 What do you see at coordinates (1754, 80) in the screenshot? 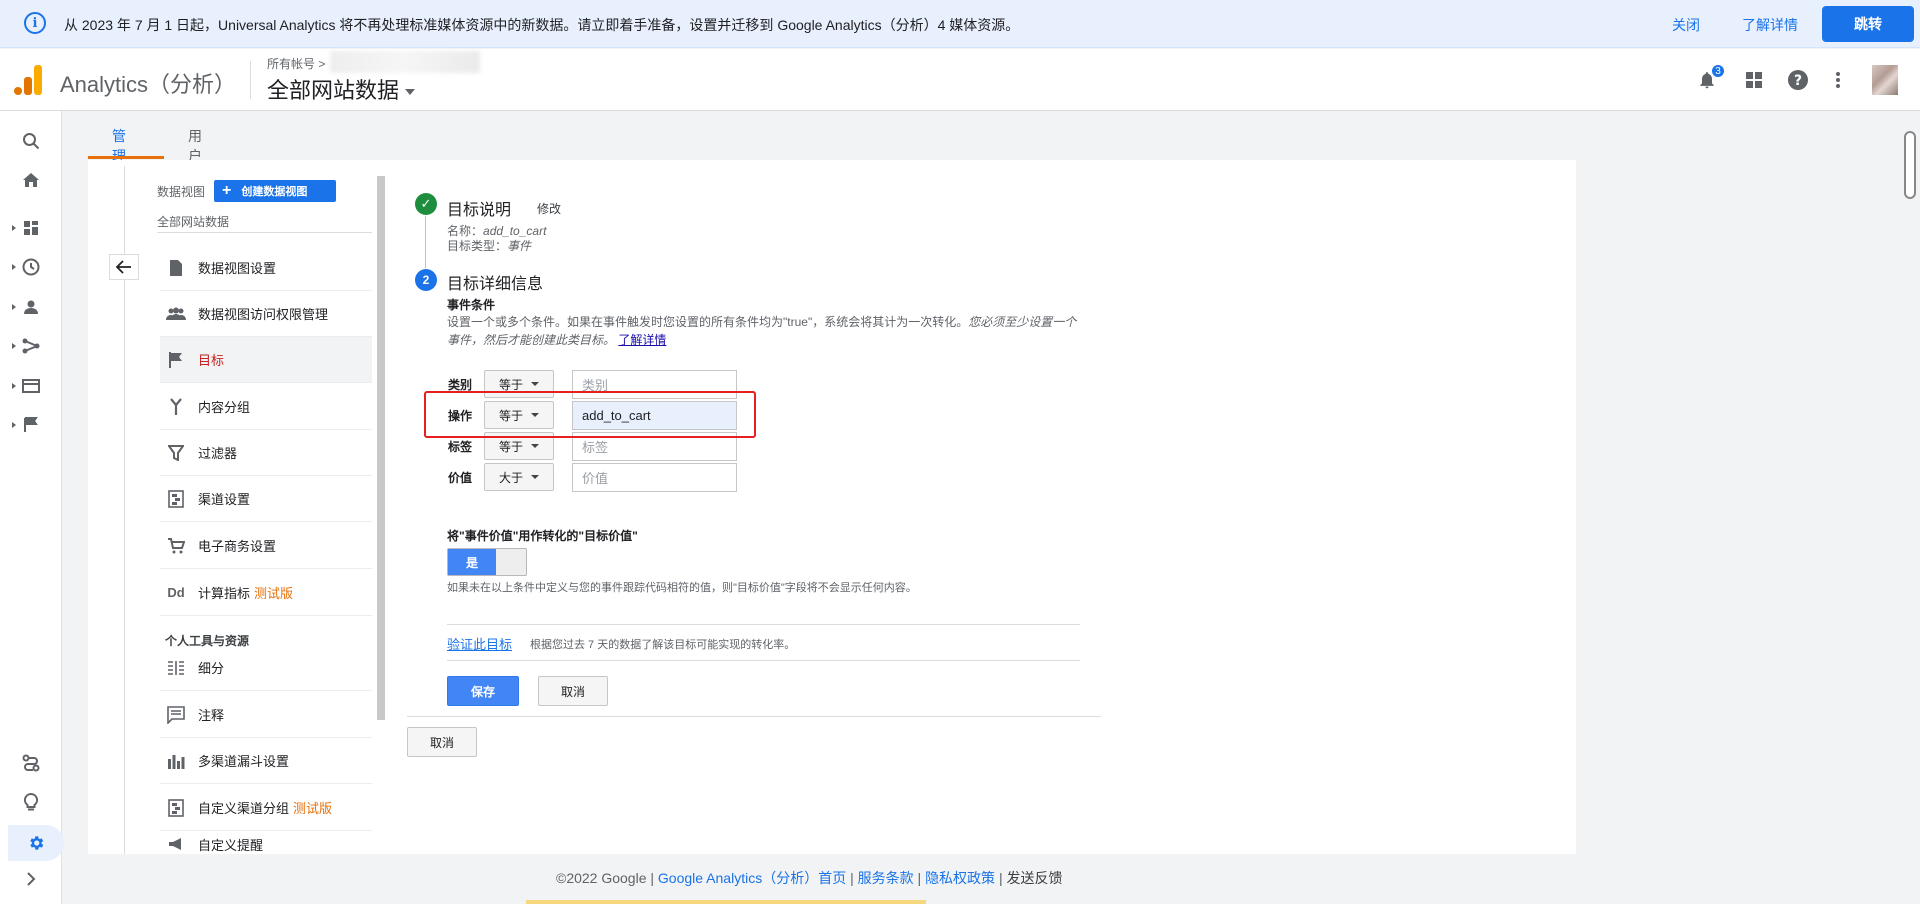
I see `apps-grid-icon` at bounding box center [1754, 80].